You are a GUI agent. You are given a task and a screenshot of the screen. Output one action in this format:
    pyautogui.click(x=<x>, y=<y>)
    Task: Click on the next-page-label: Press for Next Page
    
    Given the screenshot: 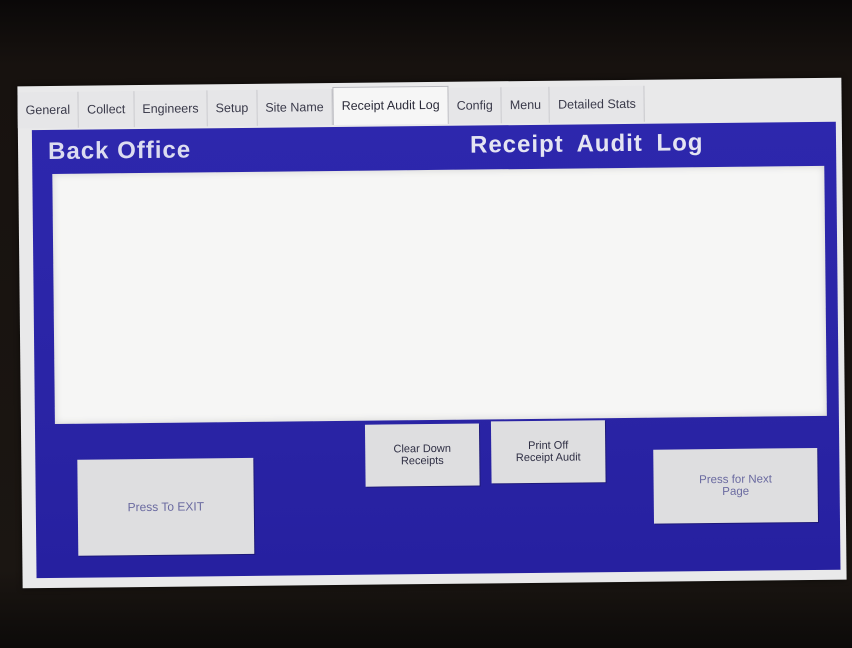 What is the action you would take?
    pyautogui.click(x=736, y=485)
    